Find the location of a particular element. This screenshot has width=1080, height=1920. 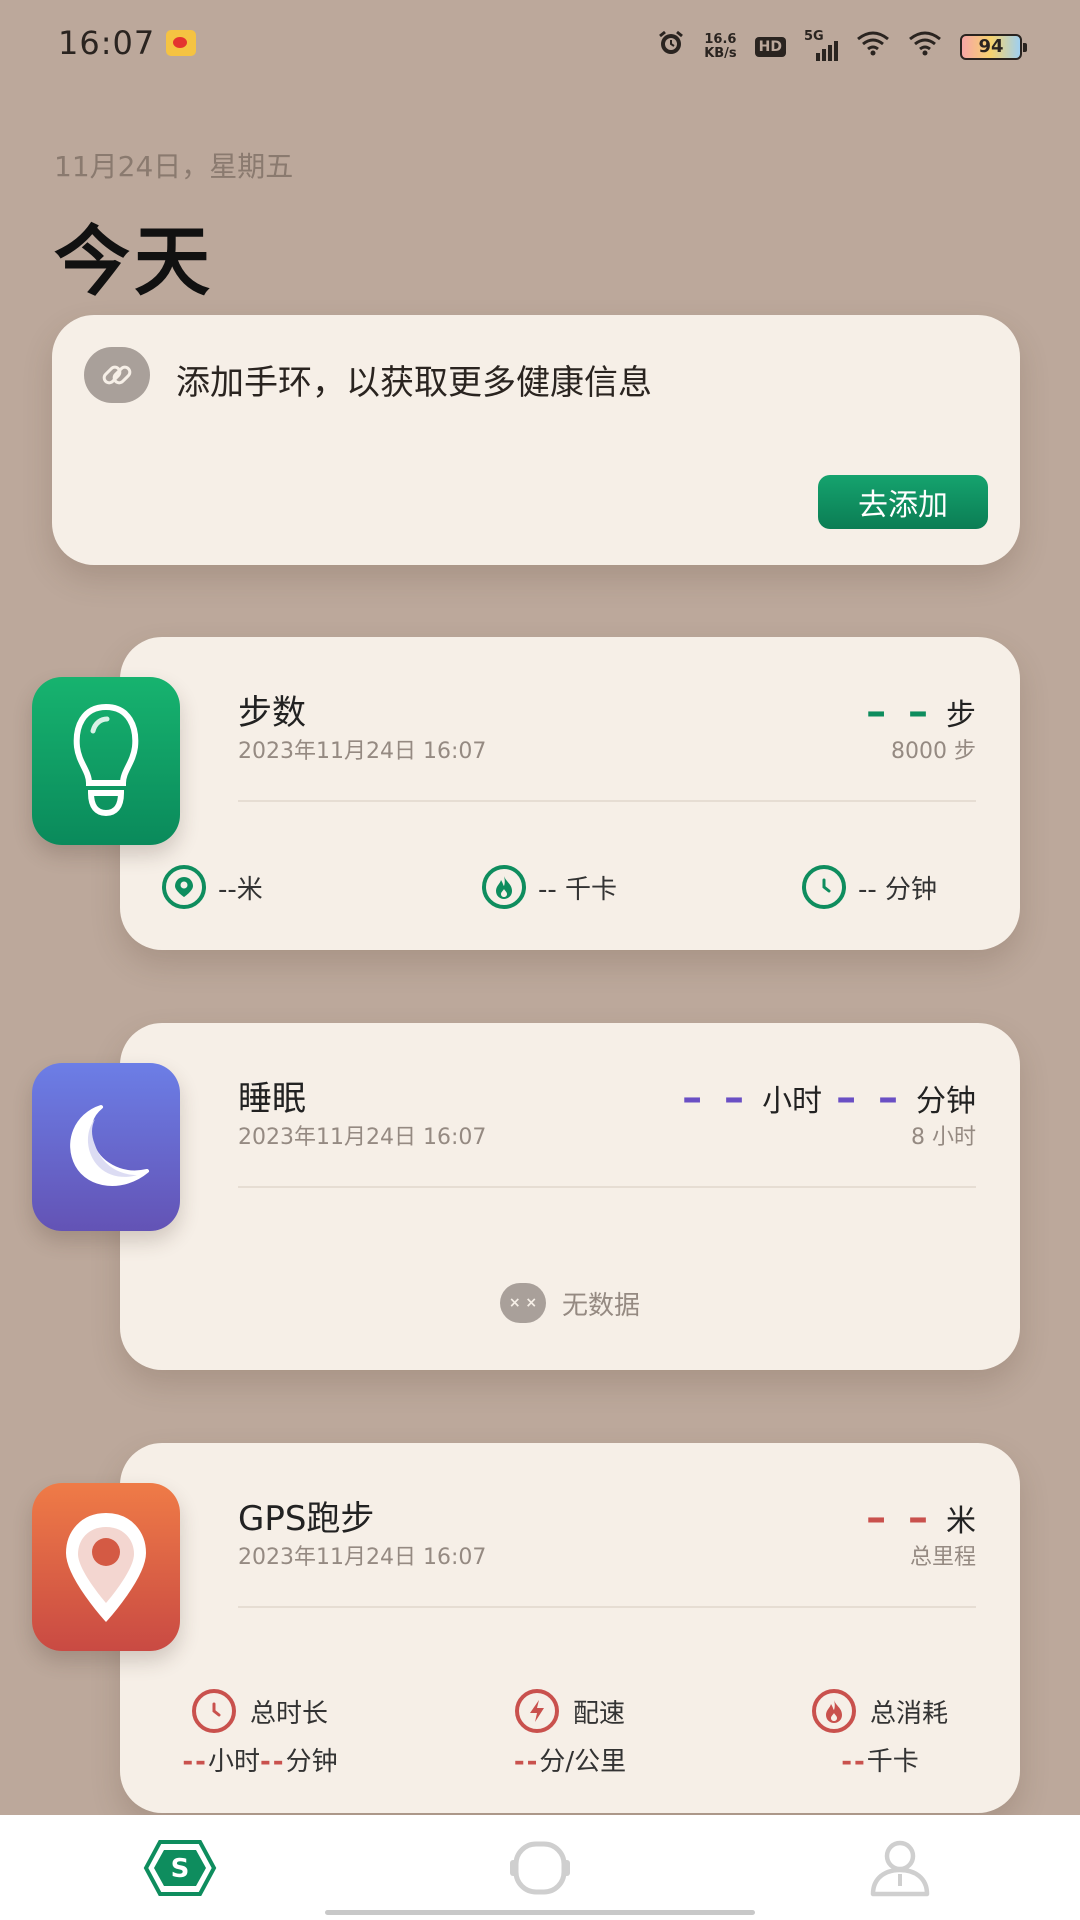

watch-icon is located at coordinates (540, 1868).